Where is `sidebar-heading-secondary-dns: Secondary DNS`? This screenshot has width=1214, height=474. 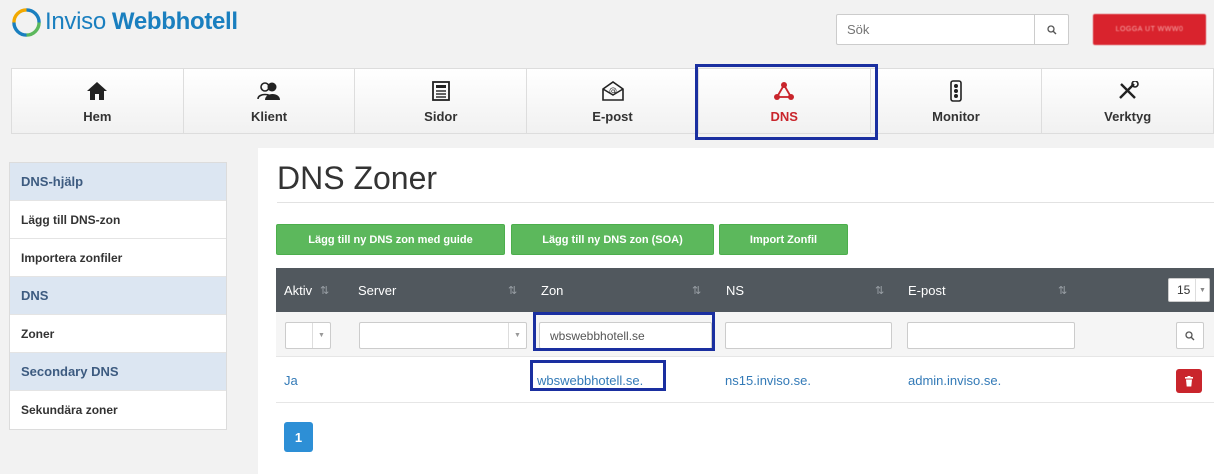
sidebar-heading-secondary-dns: Secondary DNS is located at coordinates (118, 372).